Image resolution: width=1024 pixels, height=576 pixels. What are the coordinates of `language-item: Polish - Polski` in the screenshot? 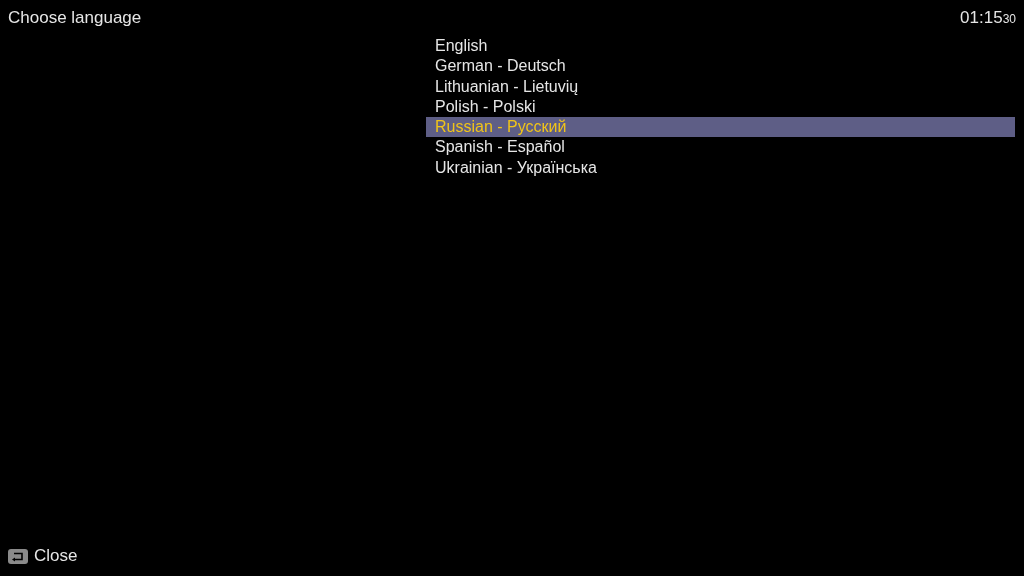 It's located at (720, 107).